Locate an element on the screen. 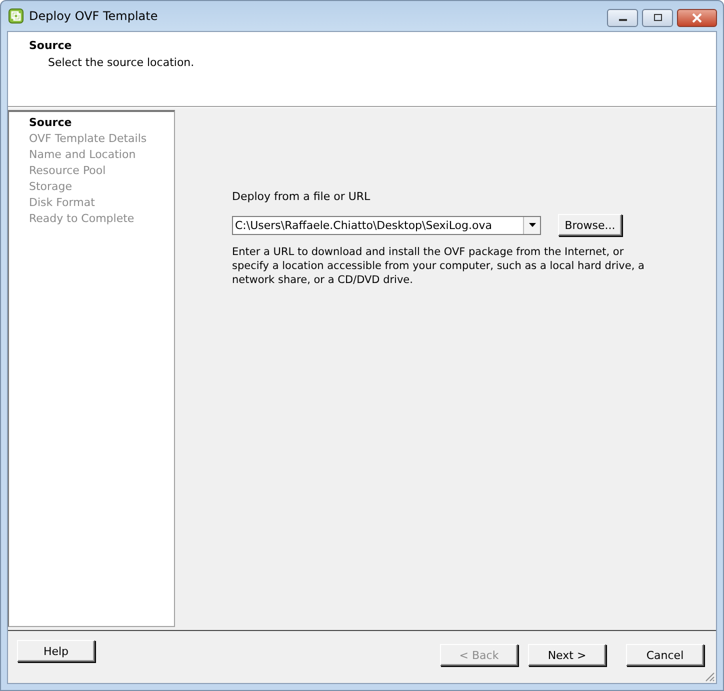  step-item: Resource Pool is located at coordinates (101, 171).